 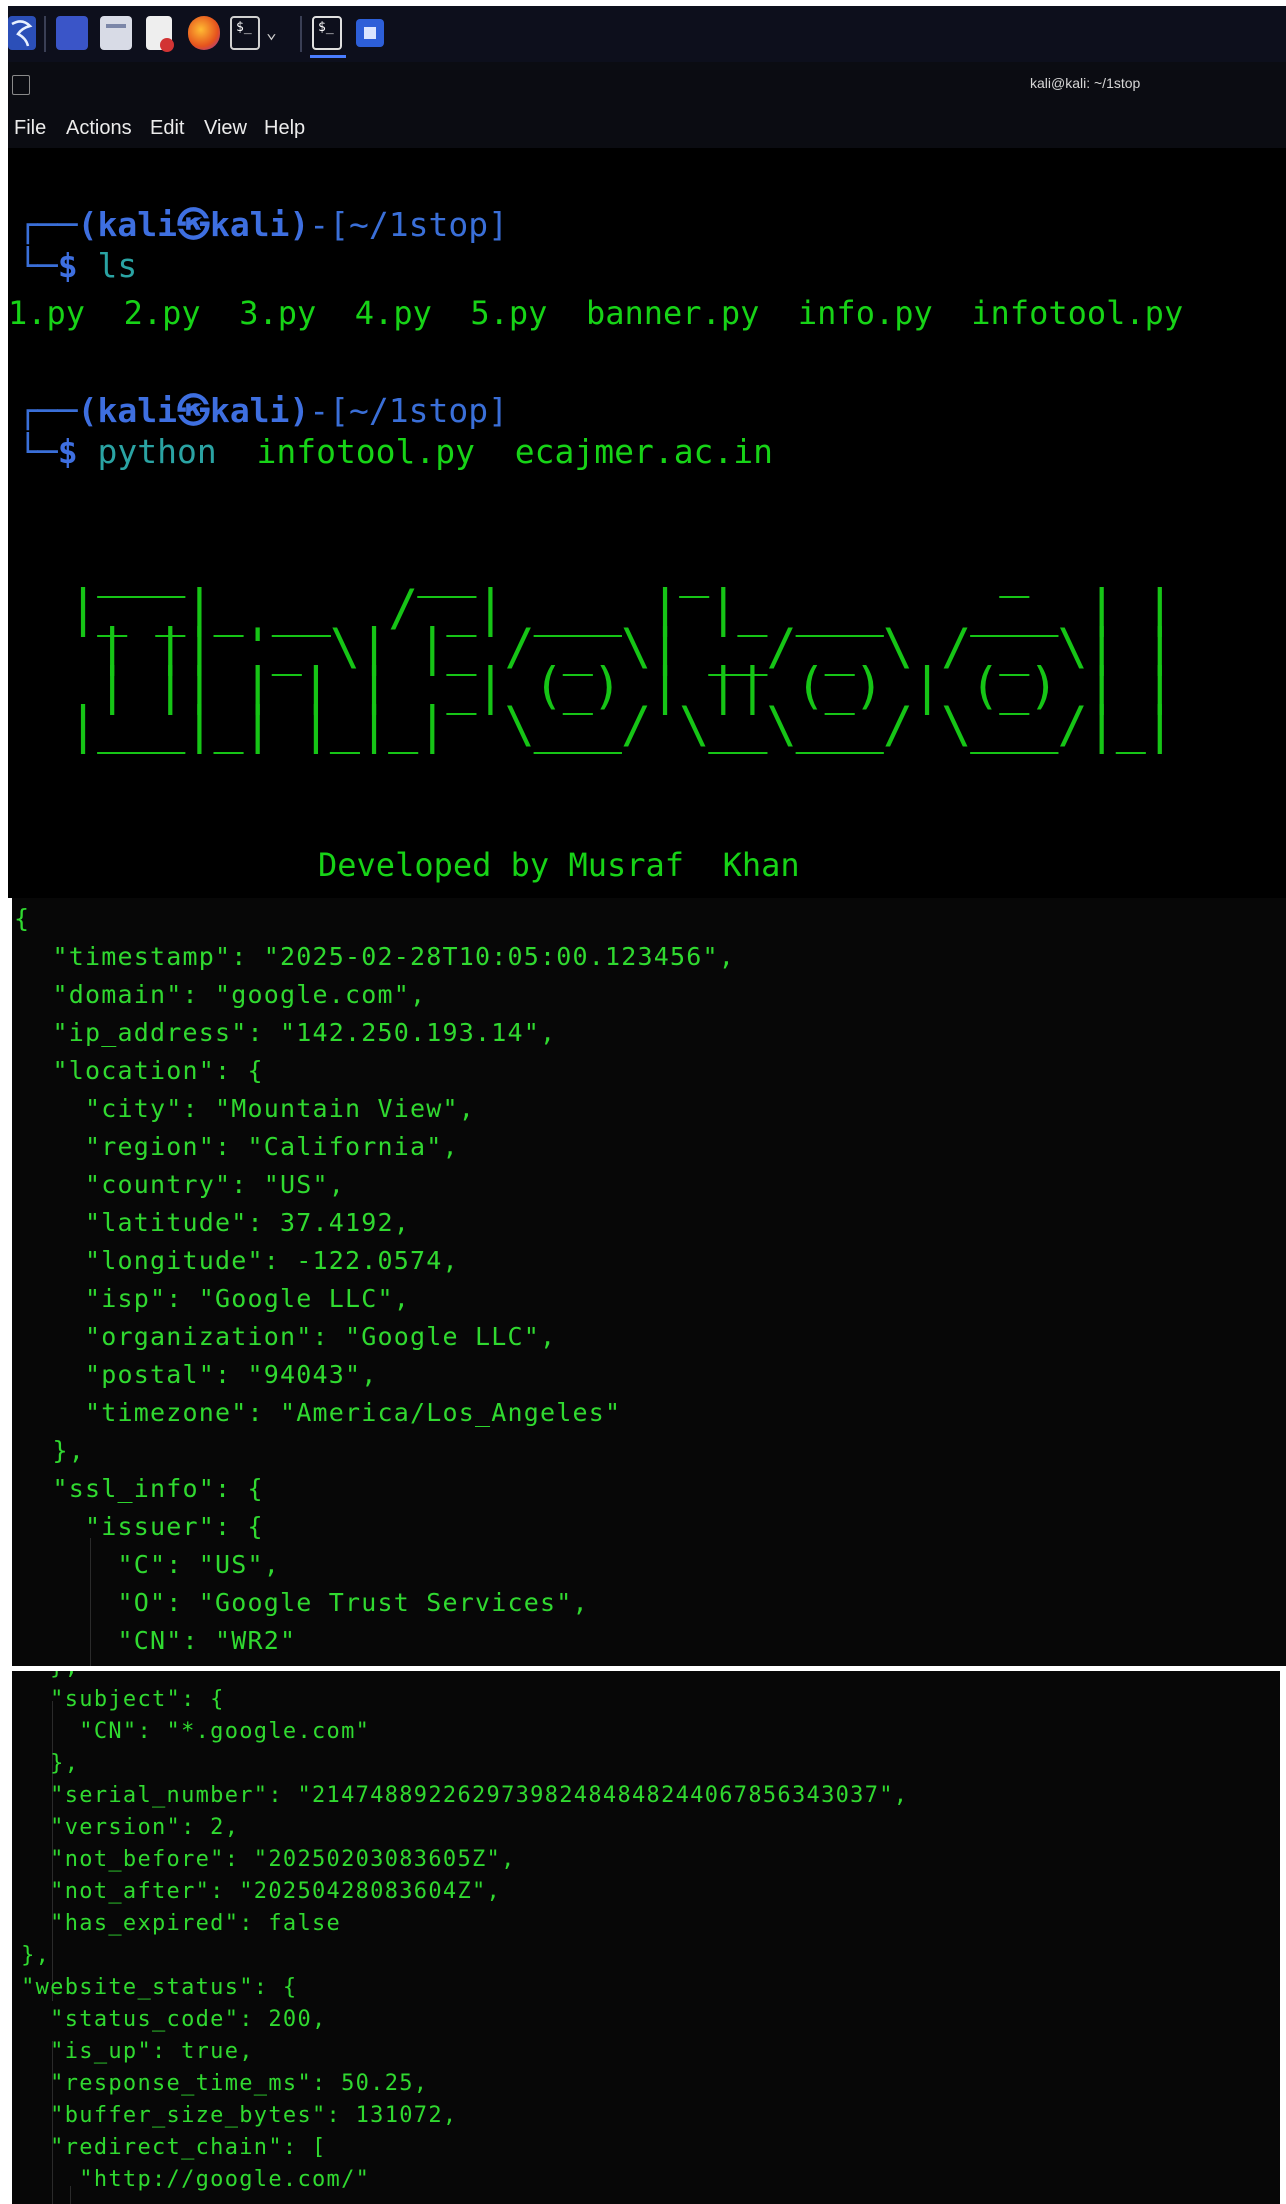 I want to click on json-line: "not_before": "20250203083605Z",, so click(x=264, y=1859).